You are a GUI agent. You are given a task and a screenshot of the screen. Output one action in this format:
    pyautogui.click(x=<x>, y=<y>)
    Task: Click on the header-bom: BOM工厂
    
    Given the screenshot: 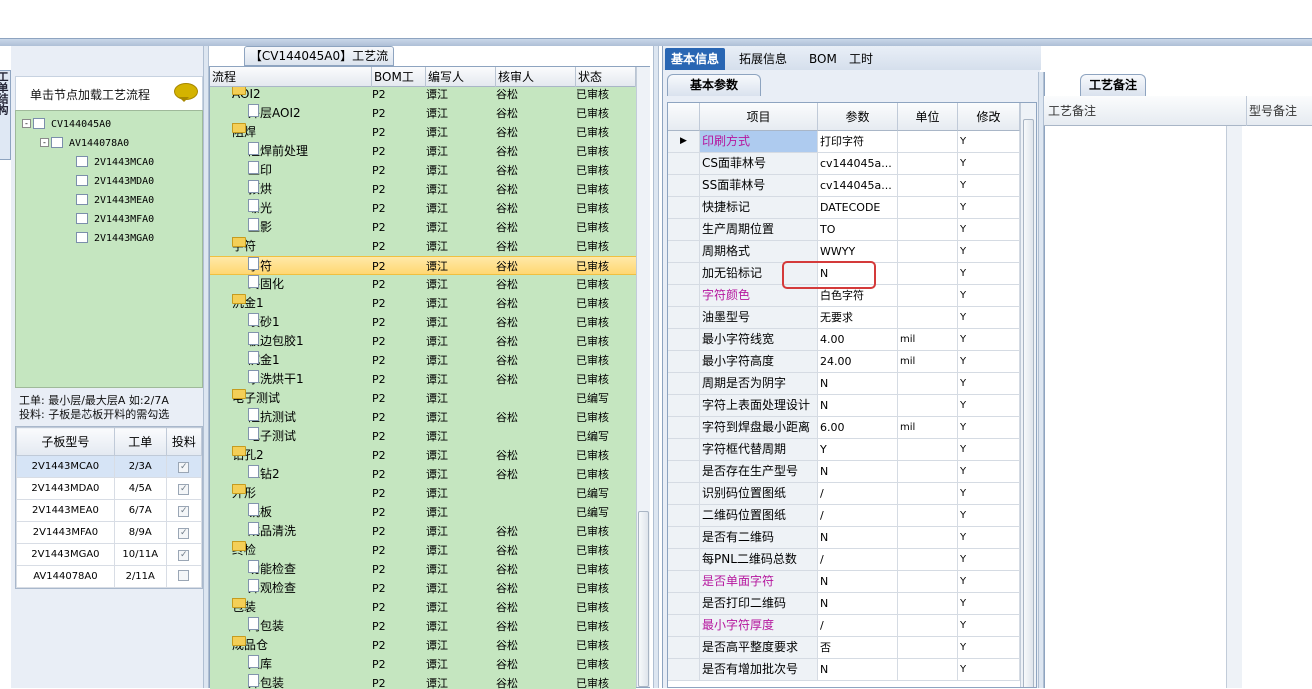 What is the action you would take?
    pyautogui.click(x=399, y=85)
    